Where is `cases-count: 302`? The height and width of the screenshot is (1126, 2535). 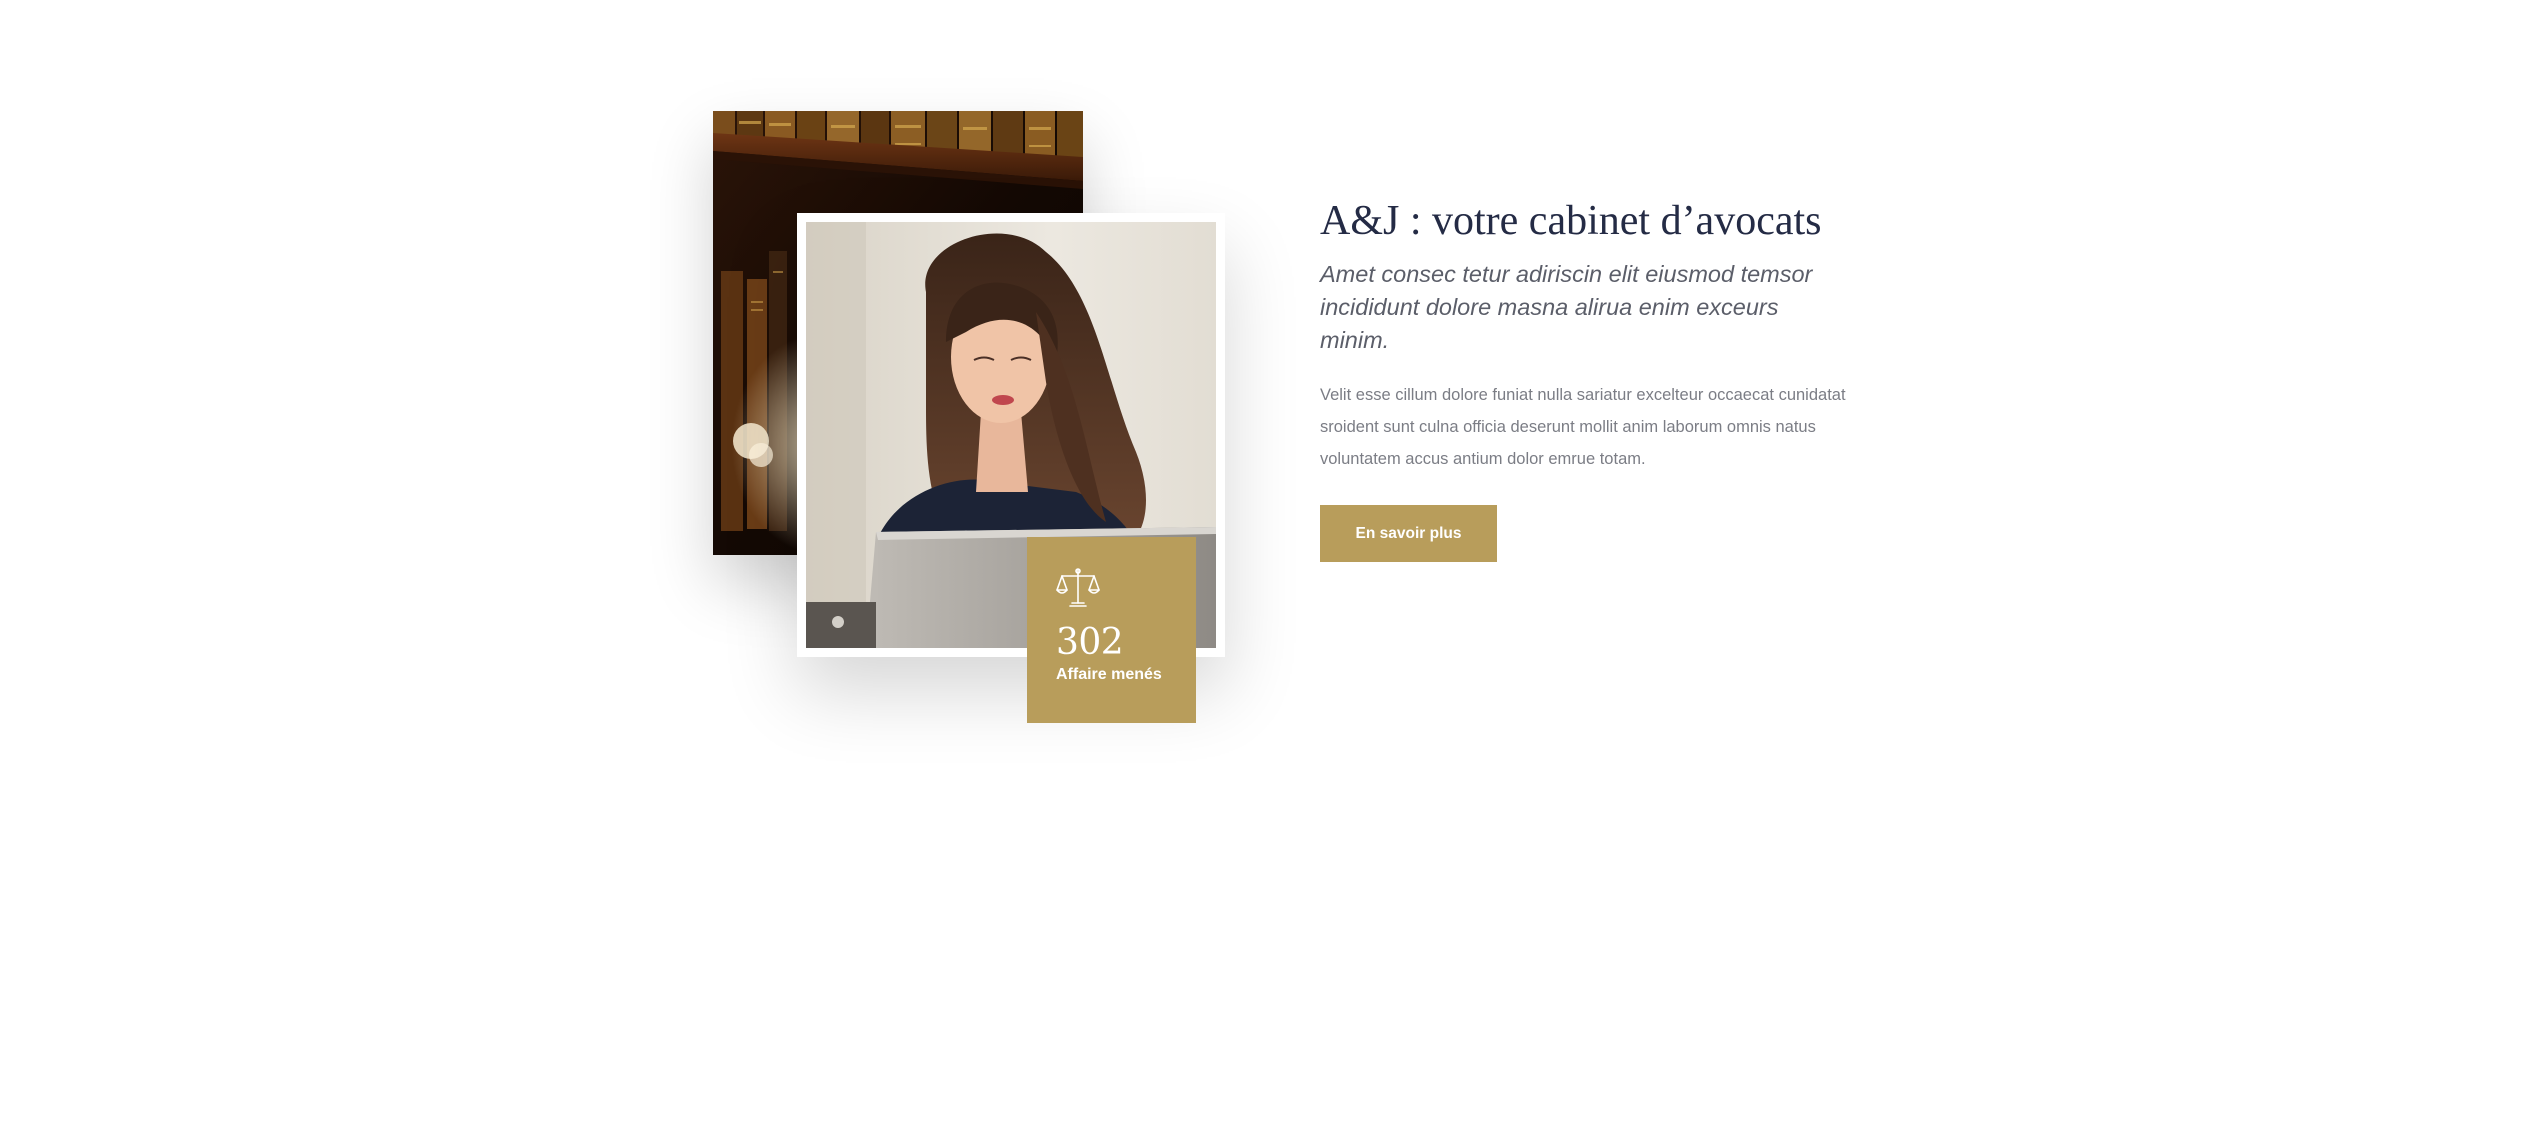 cases-count: 302 is located at coordinates (1090, 642).